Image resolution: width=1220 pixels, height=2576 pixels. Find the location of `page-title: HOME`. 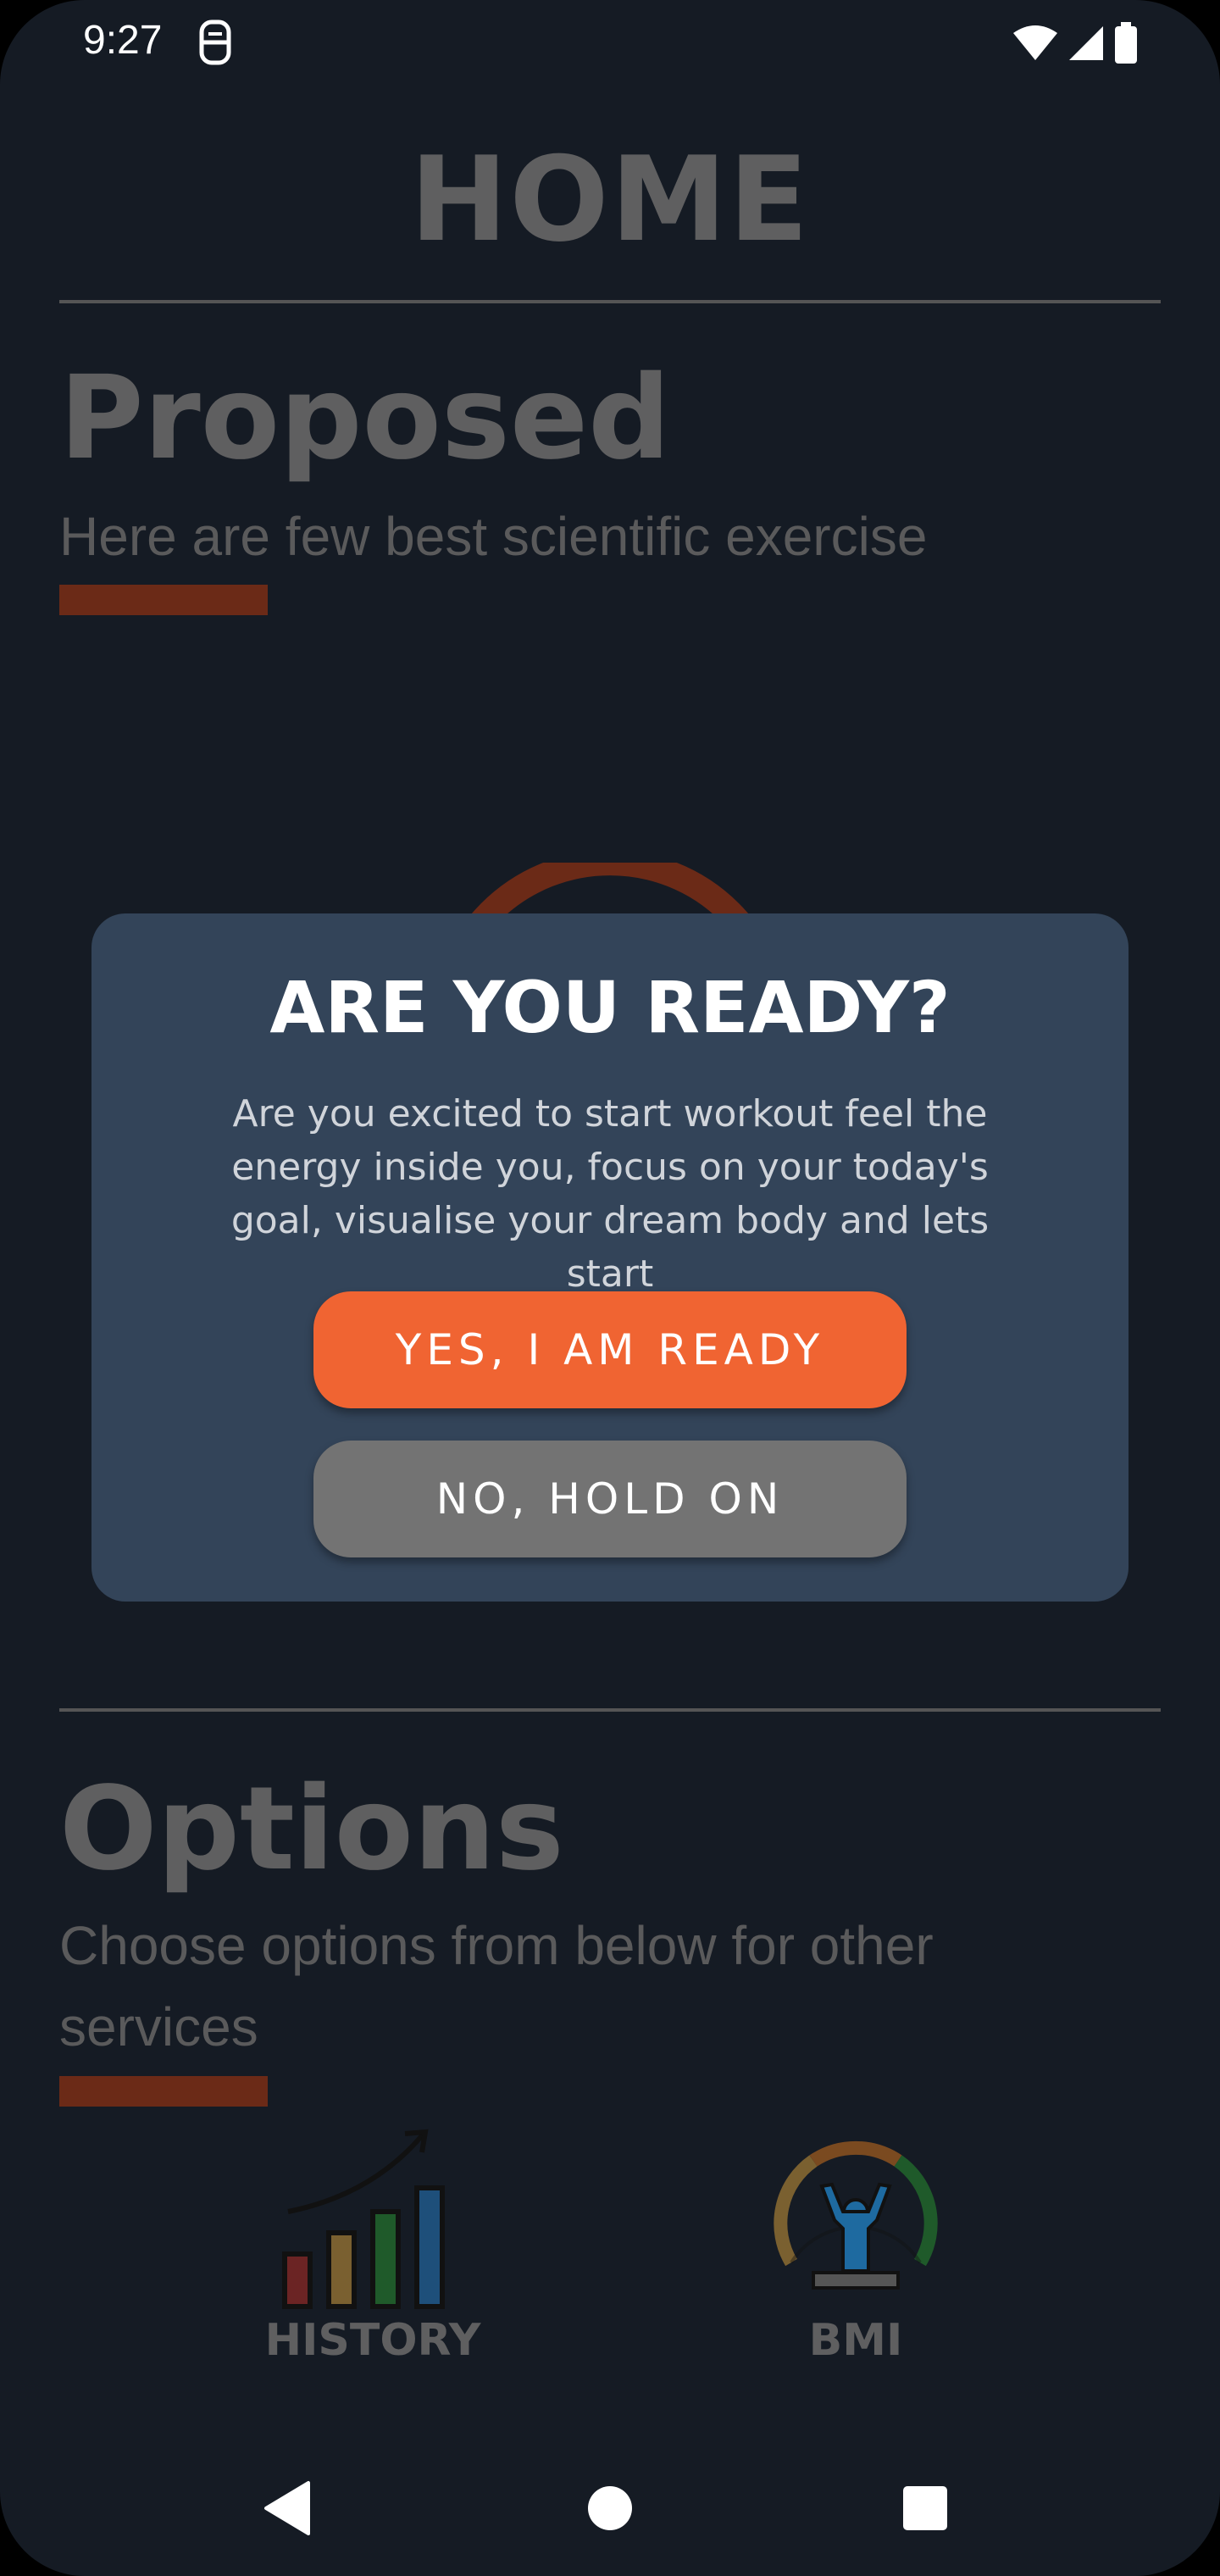

page-title: HOME is located at coordinates (610, 199).